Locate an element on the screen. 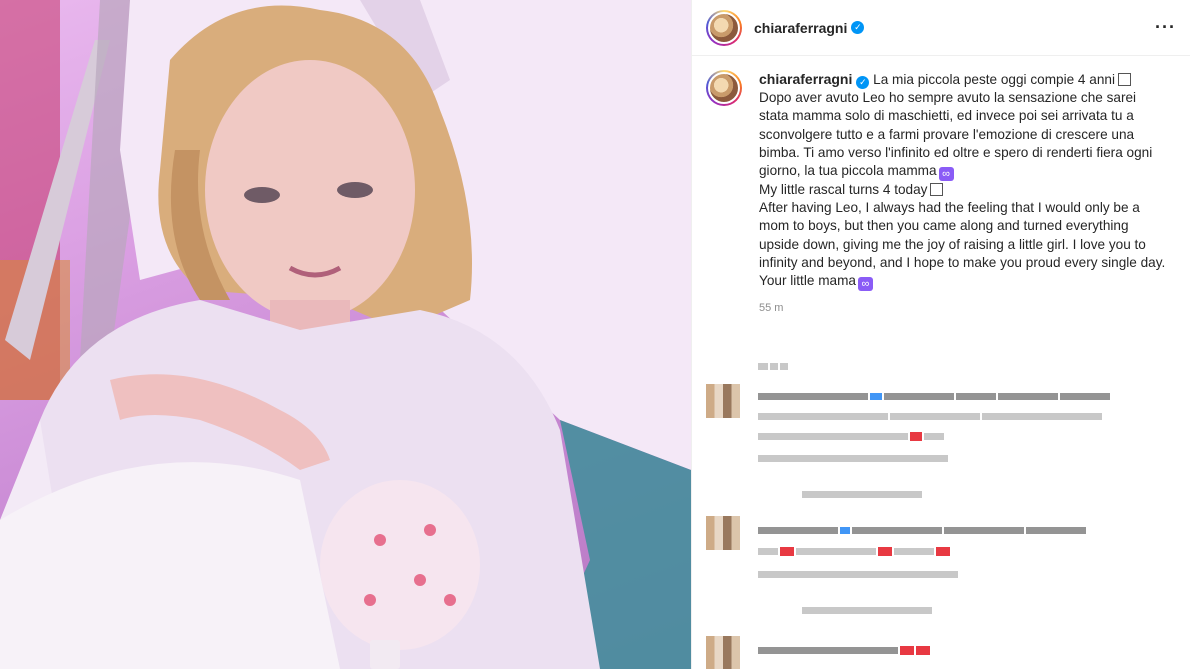 The height and width of the screenshot is (669, 1190). post-timestamp: 55 m is located at coordinates (964, 308).